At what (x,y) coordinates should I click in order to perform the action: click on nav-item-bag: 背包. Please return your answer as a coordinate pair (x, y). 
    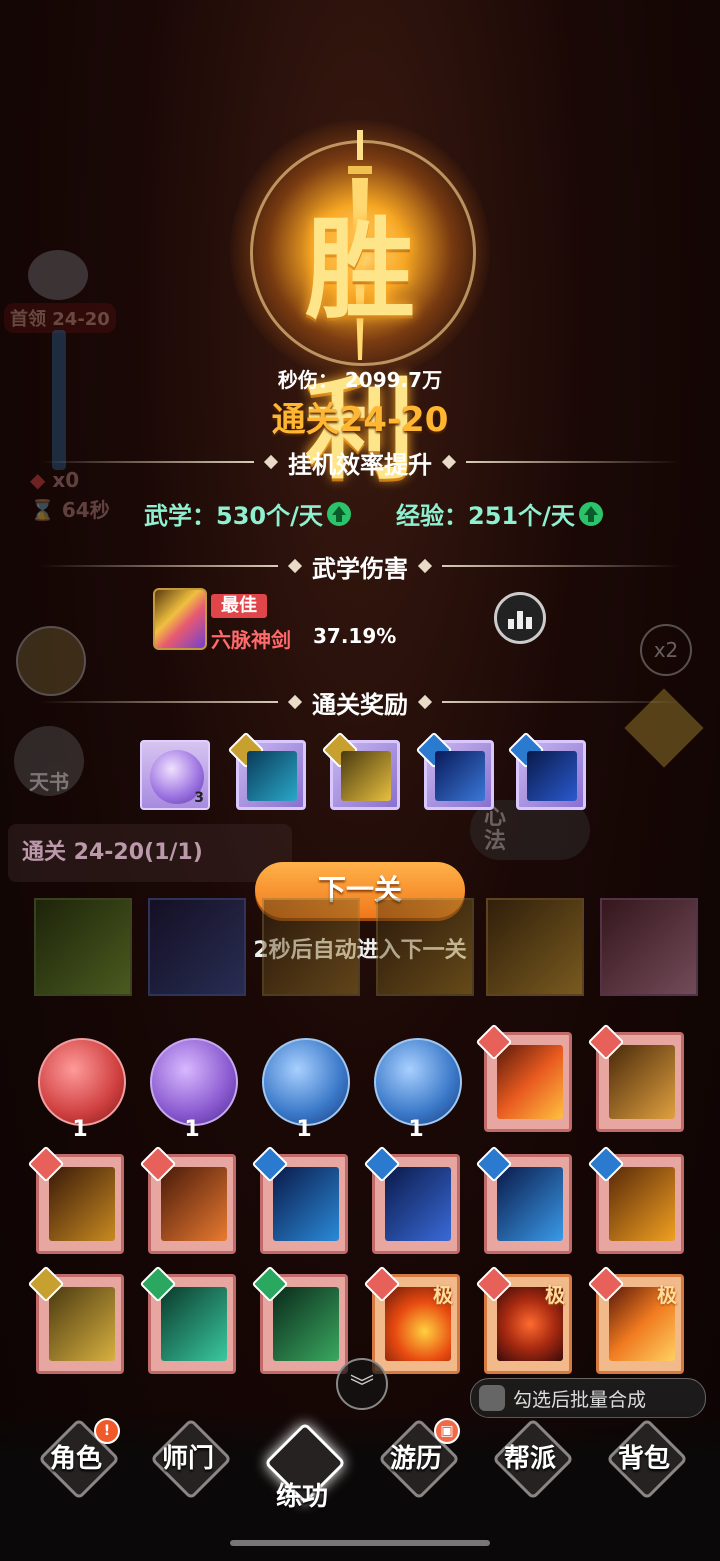
    Looking at the image, I should click on (644, 1461).